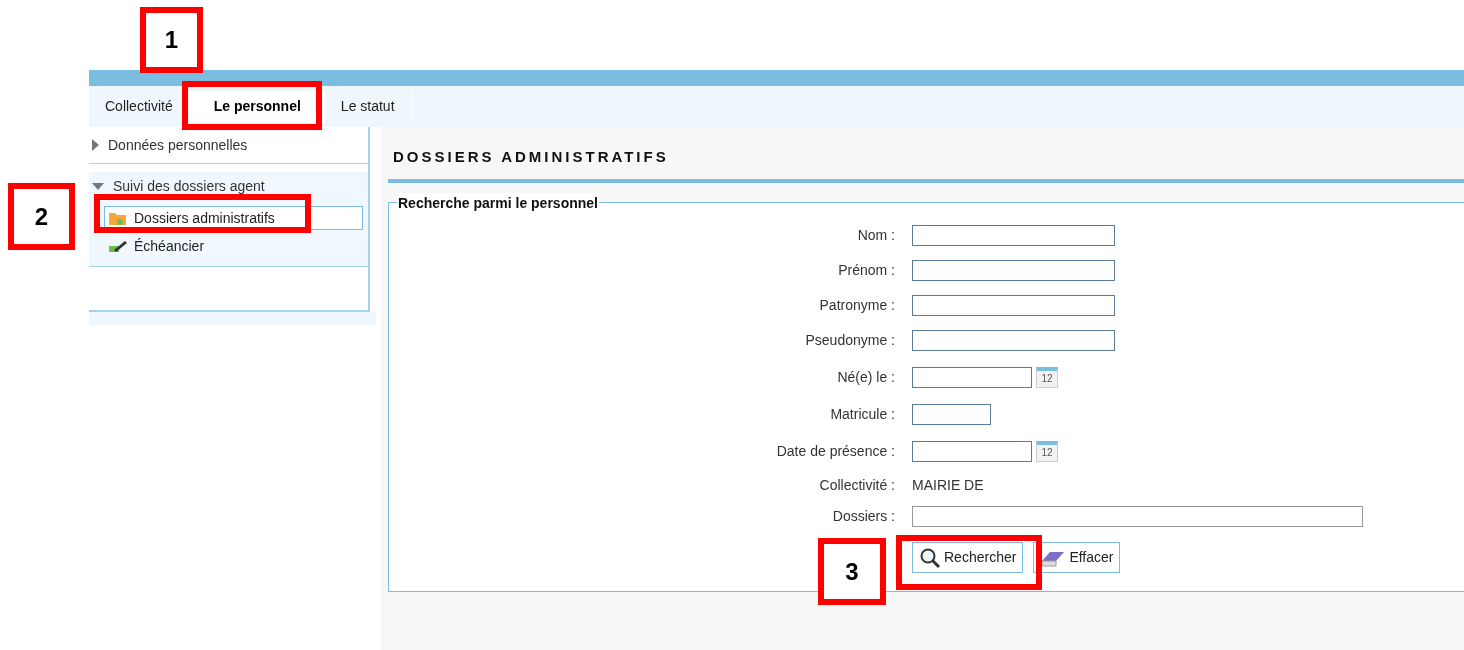 This screenshot has height=650, width=1464. Describe the element at coordinates (368, 106) in the screenshot. I see `tab: Le statut` at that location.